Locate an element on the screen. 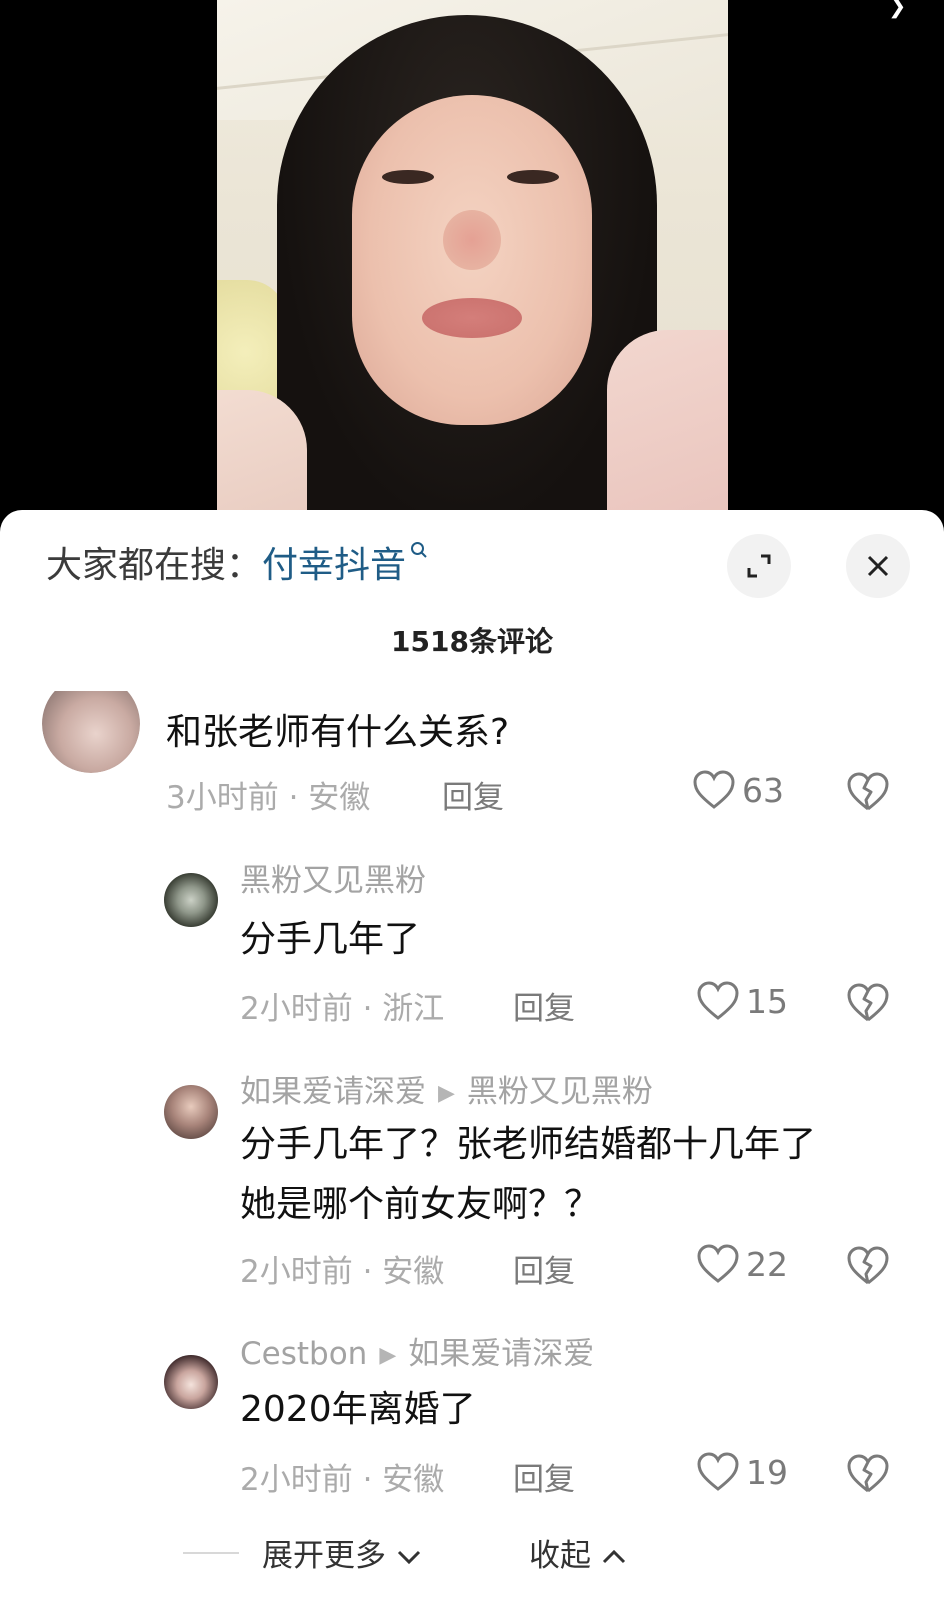  expand-button is located at coordinates (759, 566).